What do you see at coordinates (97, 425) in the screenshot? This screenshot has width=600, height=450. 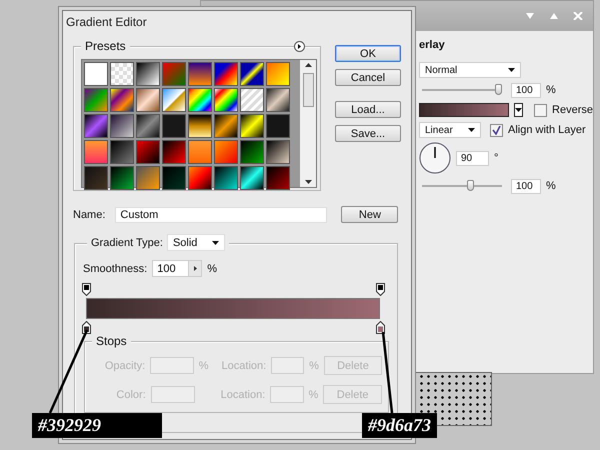 I see `color-code-label: #392929` at bounding box center [97, 425].